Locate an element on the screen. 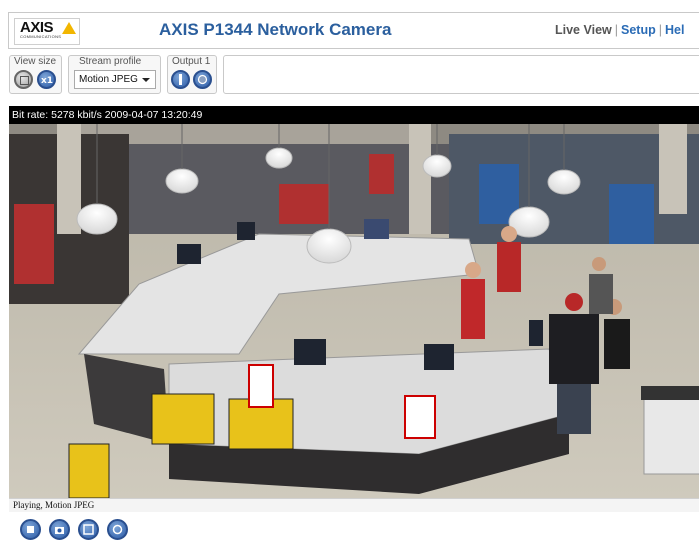 The width and height of the screenshot is (699, 543). view-size-group: View size x1 is located at coordinates (35, 74).